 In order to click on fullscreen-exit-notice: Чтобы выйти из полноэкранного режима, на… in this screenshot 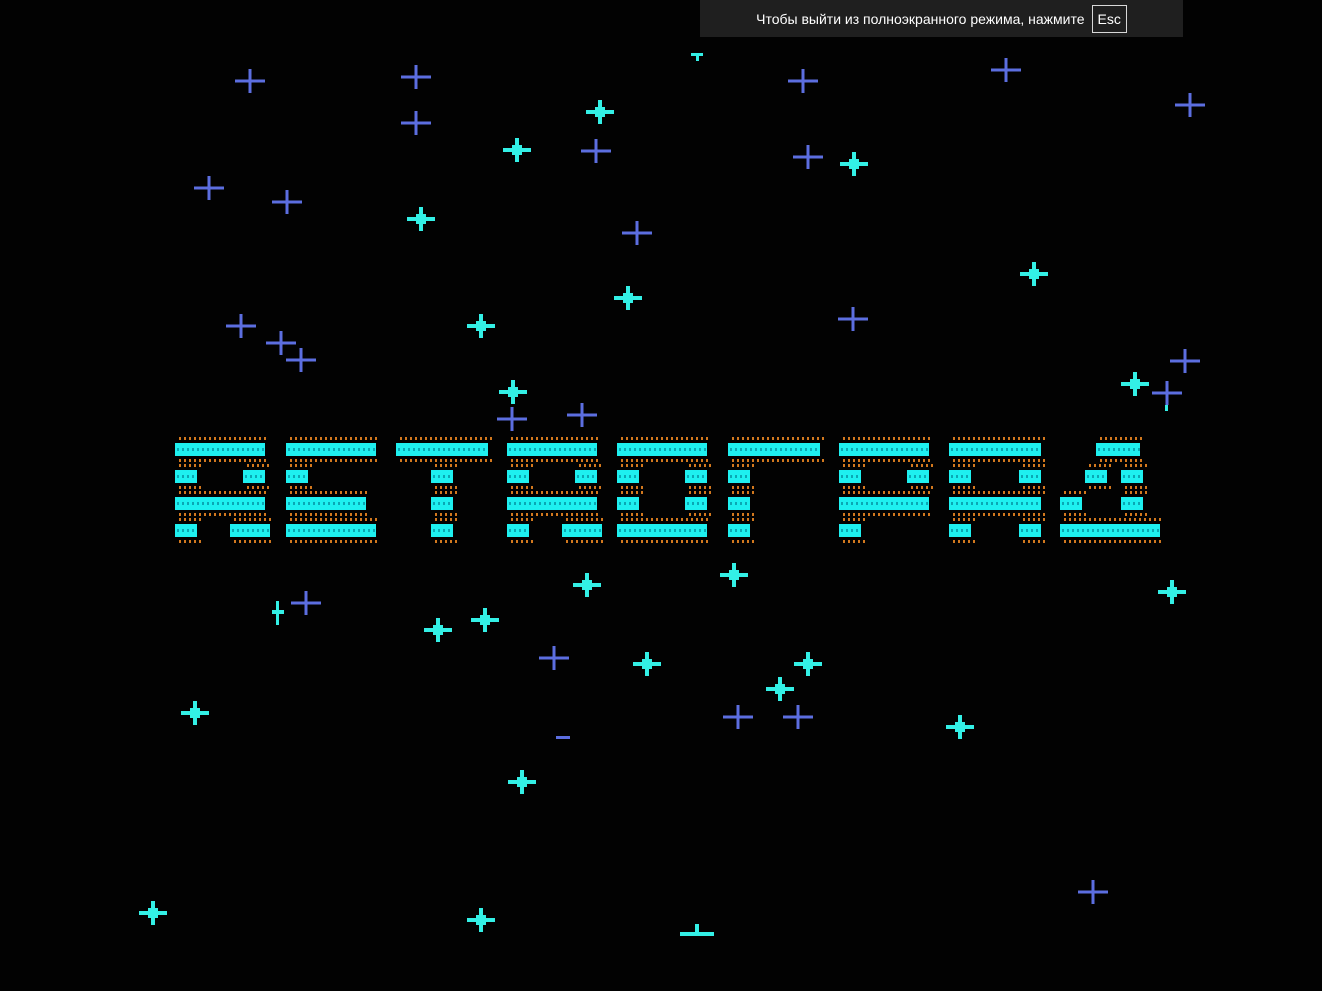, I will do `click(941, 18)`.